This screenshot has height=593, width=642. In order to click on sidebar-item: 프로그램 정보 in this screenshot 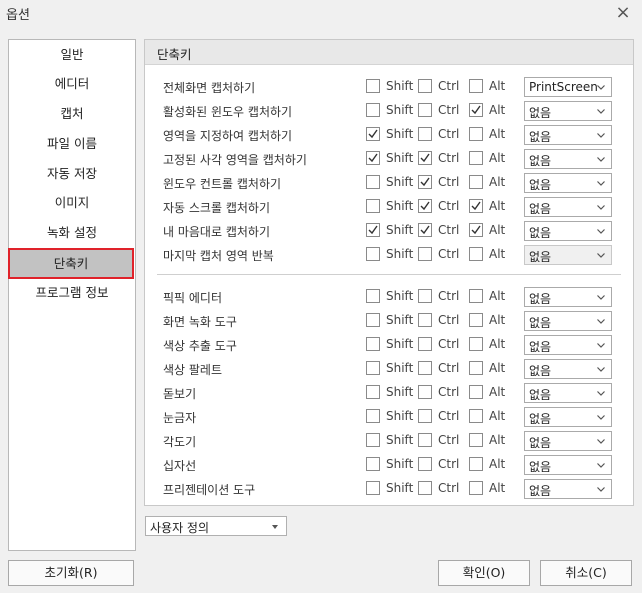, I will do `click(72, 293)`.